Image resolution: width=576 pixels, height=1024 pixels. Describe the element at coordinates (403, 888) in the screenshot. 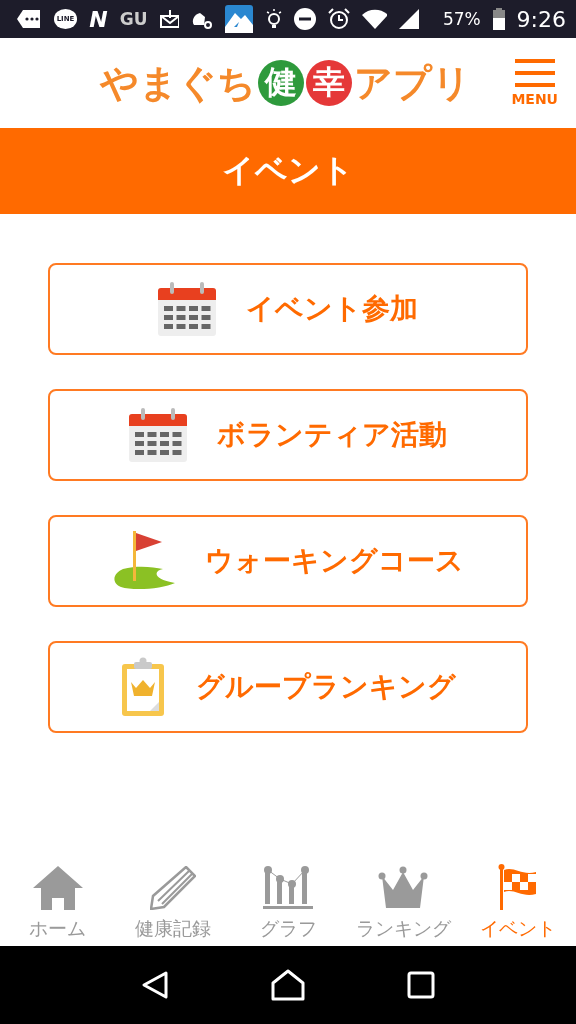

I see `crown-icon` at that location.